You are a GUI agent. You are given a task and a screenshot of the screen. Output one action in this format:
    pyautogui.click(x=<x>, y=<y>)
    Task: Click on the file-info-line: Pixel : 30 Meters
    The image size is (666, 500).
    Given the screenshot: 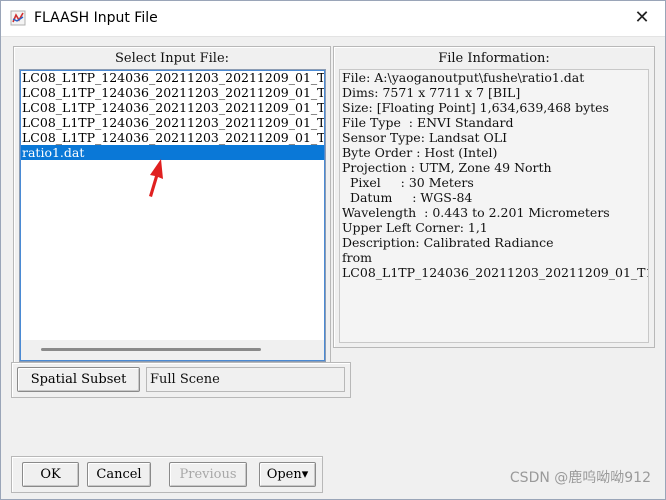 What is the action you would take?
    pyautogui.click(x=408, y=182)
    